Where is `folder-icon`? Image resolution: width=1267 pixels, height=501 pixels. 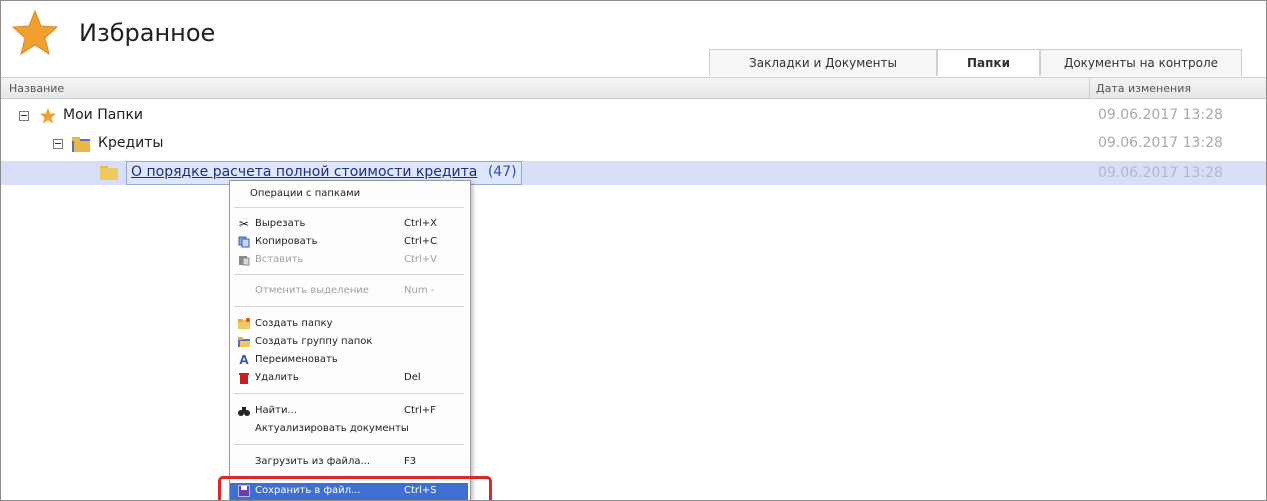 folder-icon is located at coordinates (109, 173).